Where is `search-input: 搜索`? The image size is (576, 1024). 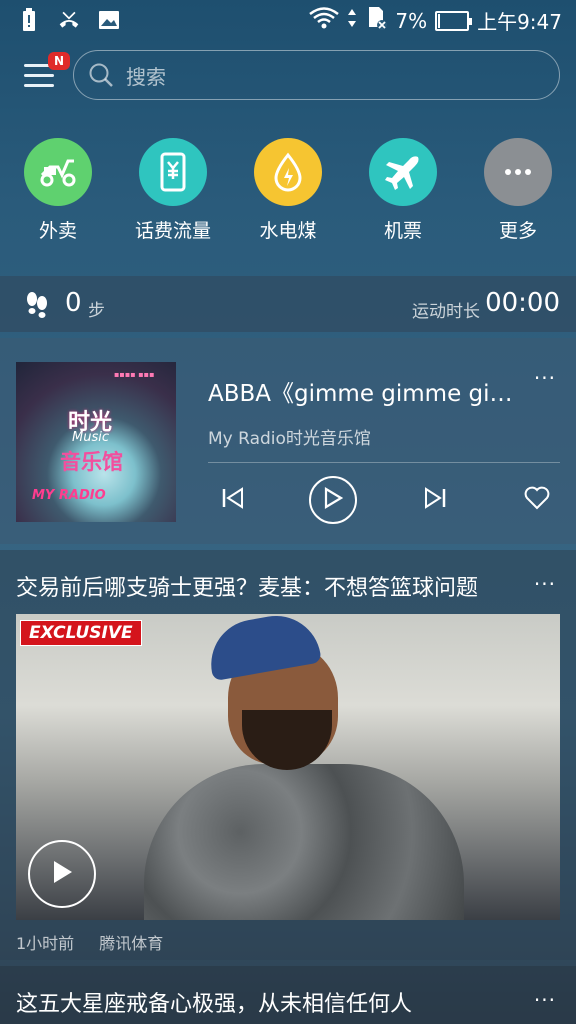 search-input: 搜索 is located at coordinates (316, 75).